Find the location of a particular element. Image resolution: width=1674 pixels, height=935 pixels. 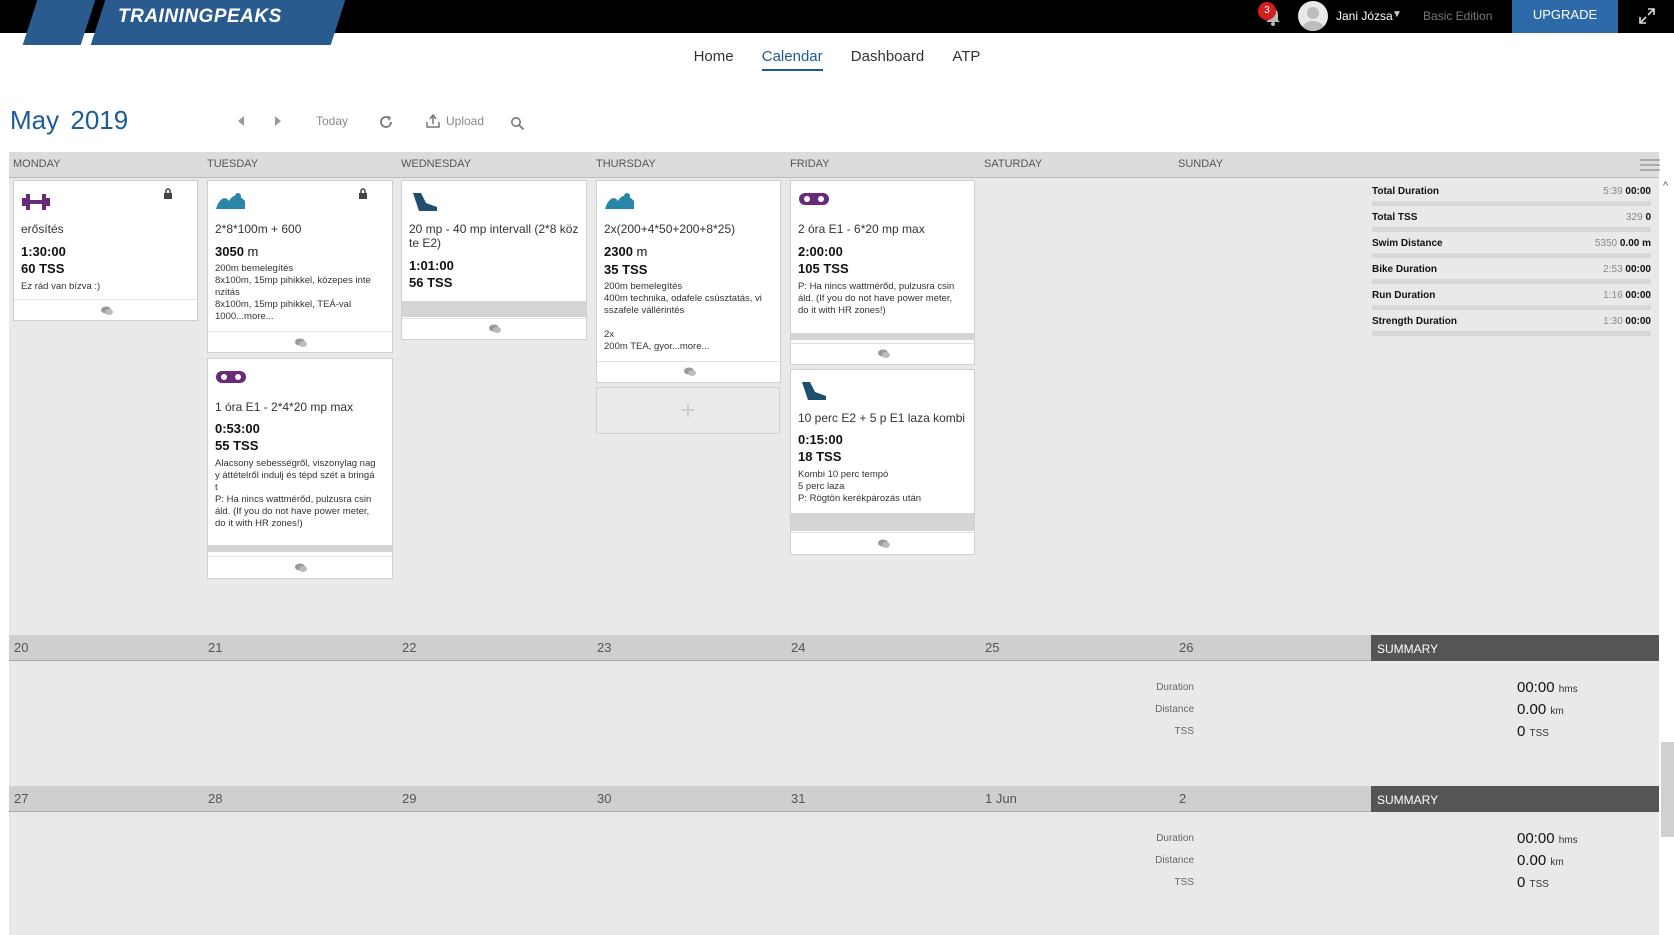

swim-icon is located at coordinates (619, 201).